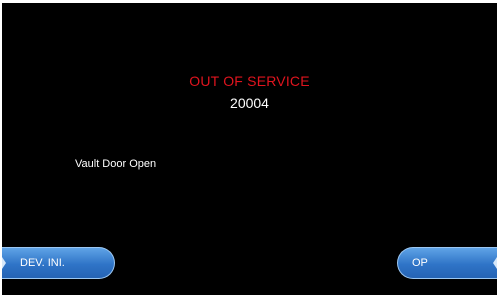 This screenshot has width=499, height=298. Describe the element at coordinates (4, 263) in the screenshot. I see `left-arrow-icon` at that location.